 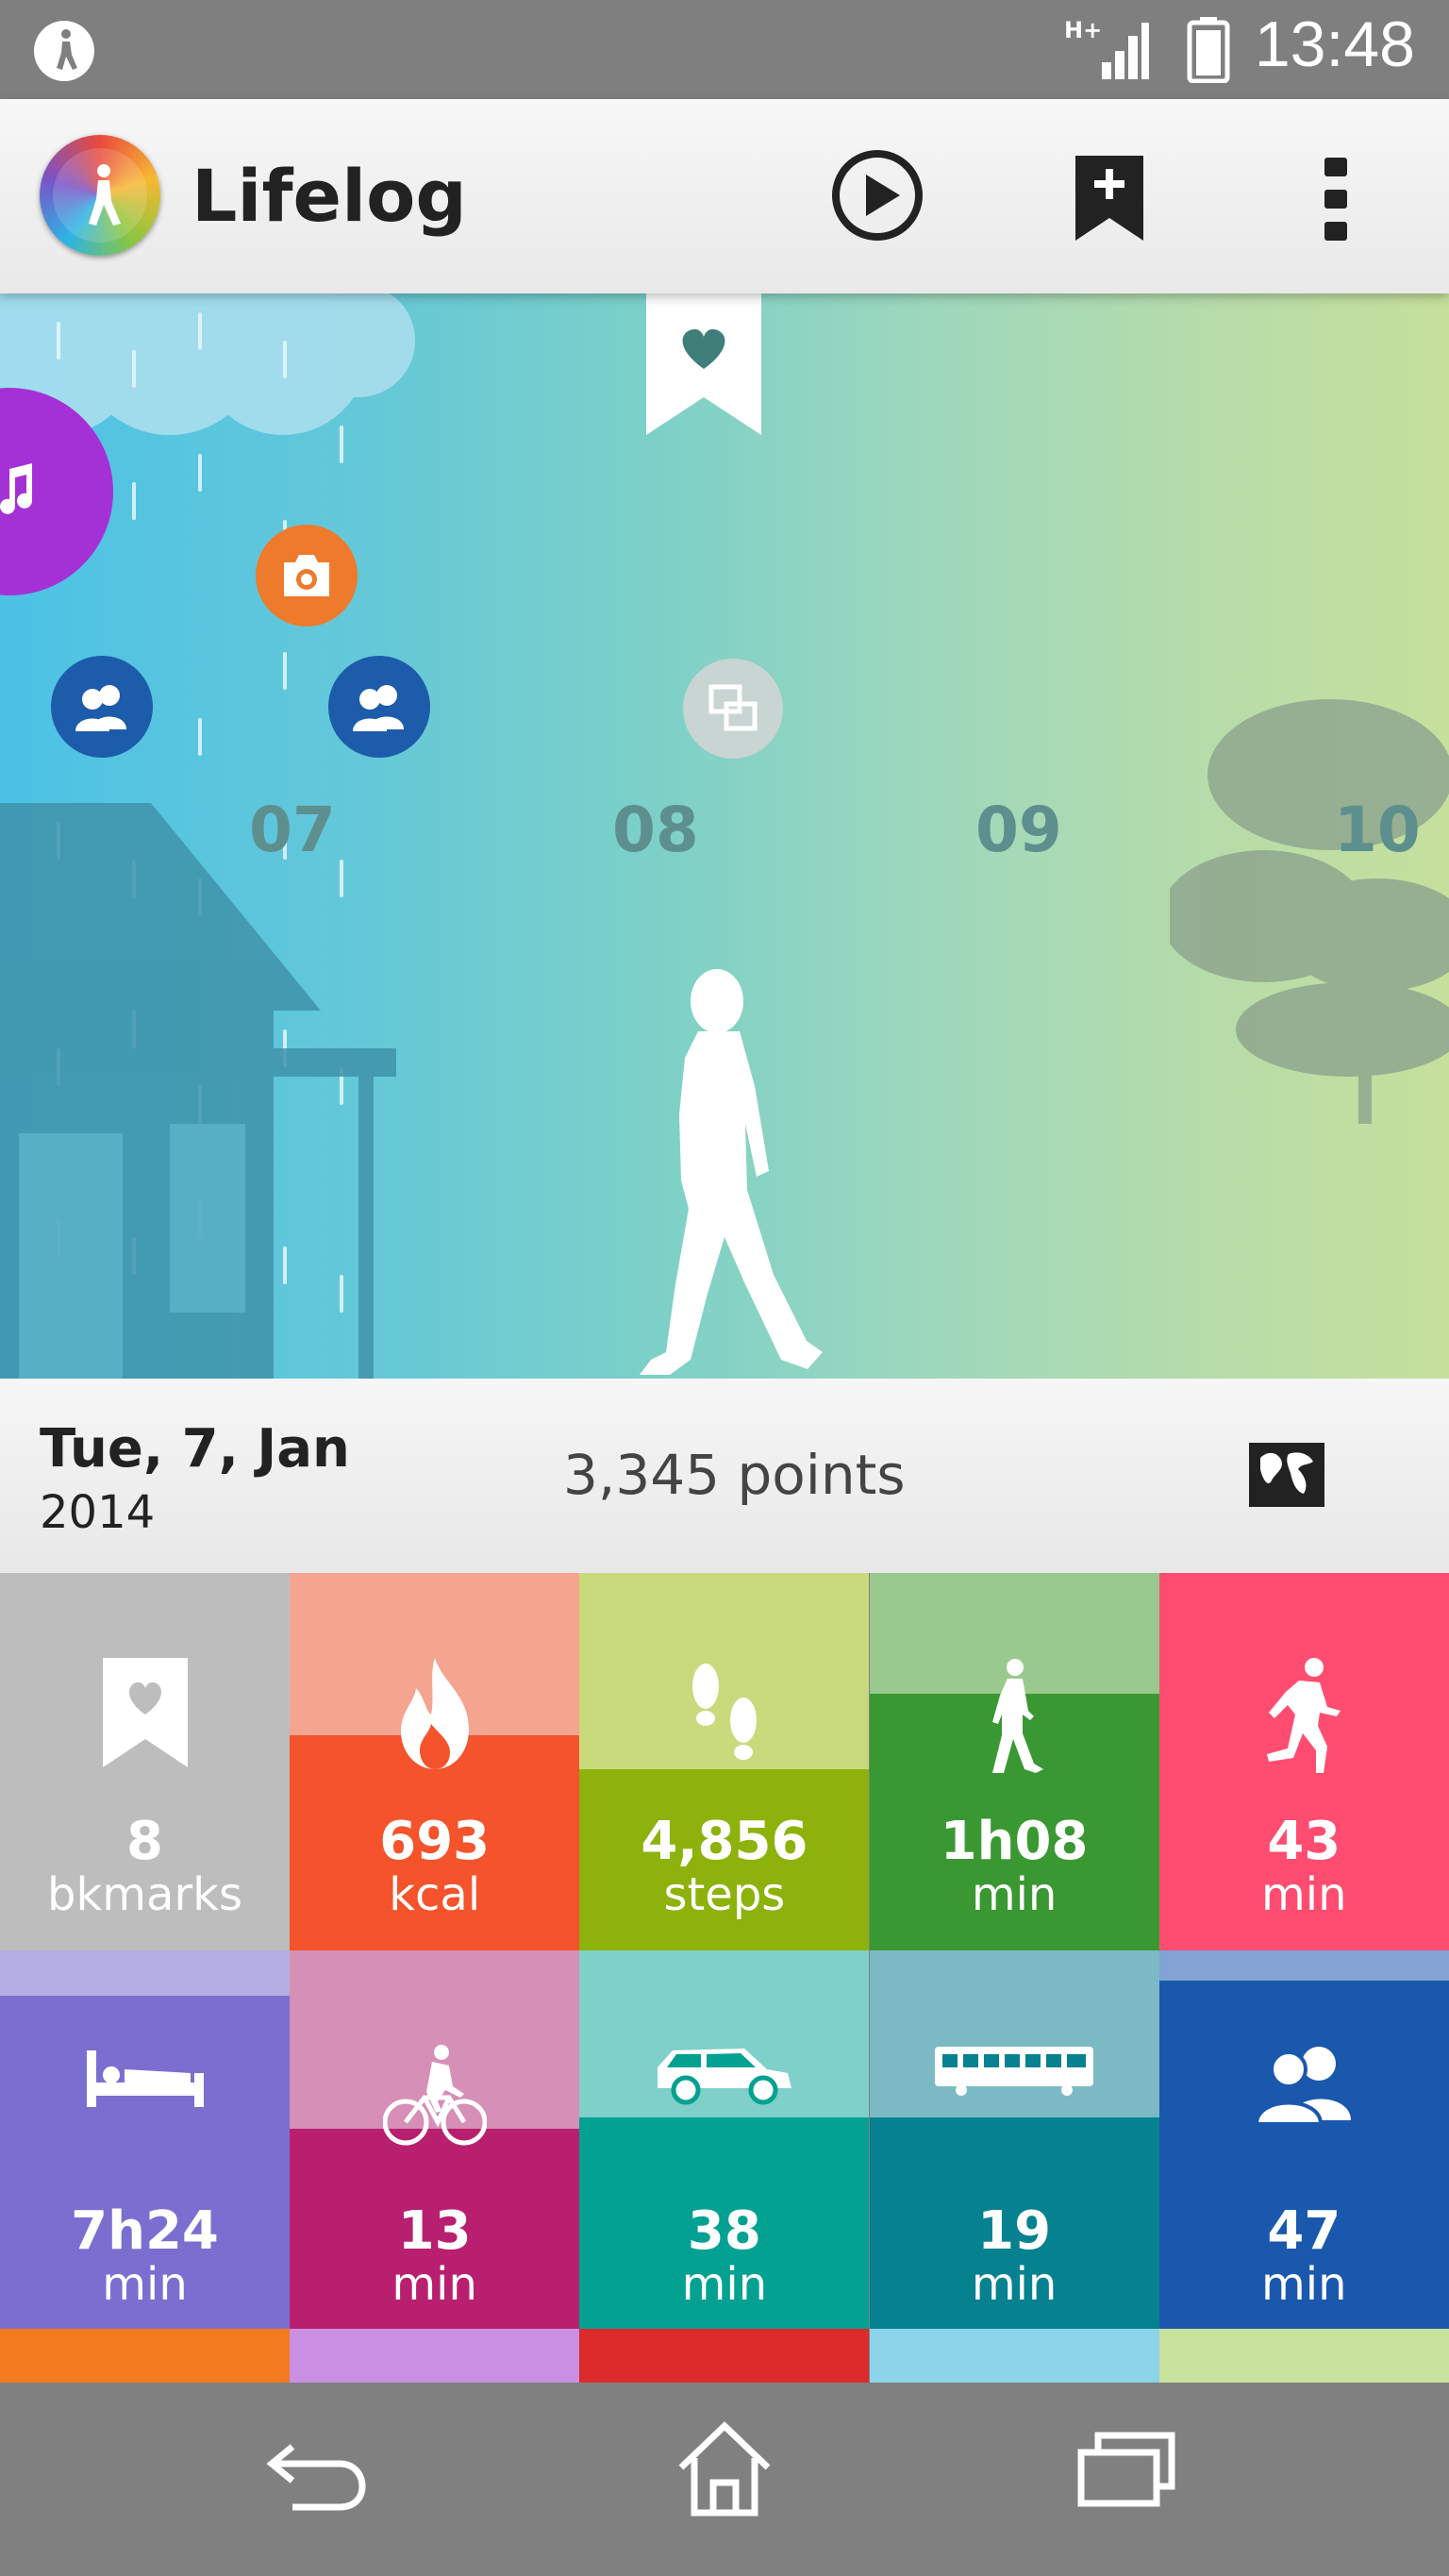 I want to click on activity-tile: 693 kcal, so click(x=435, y=1761).